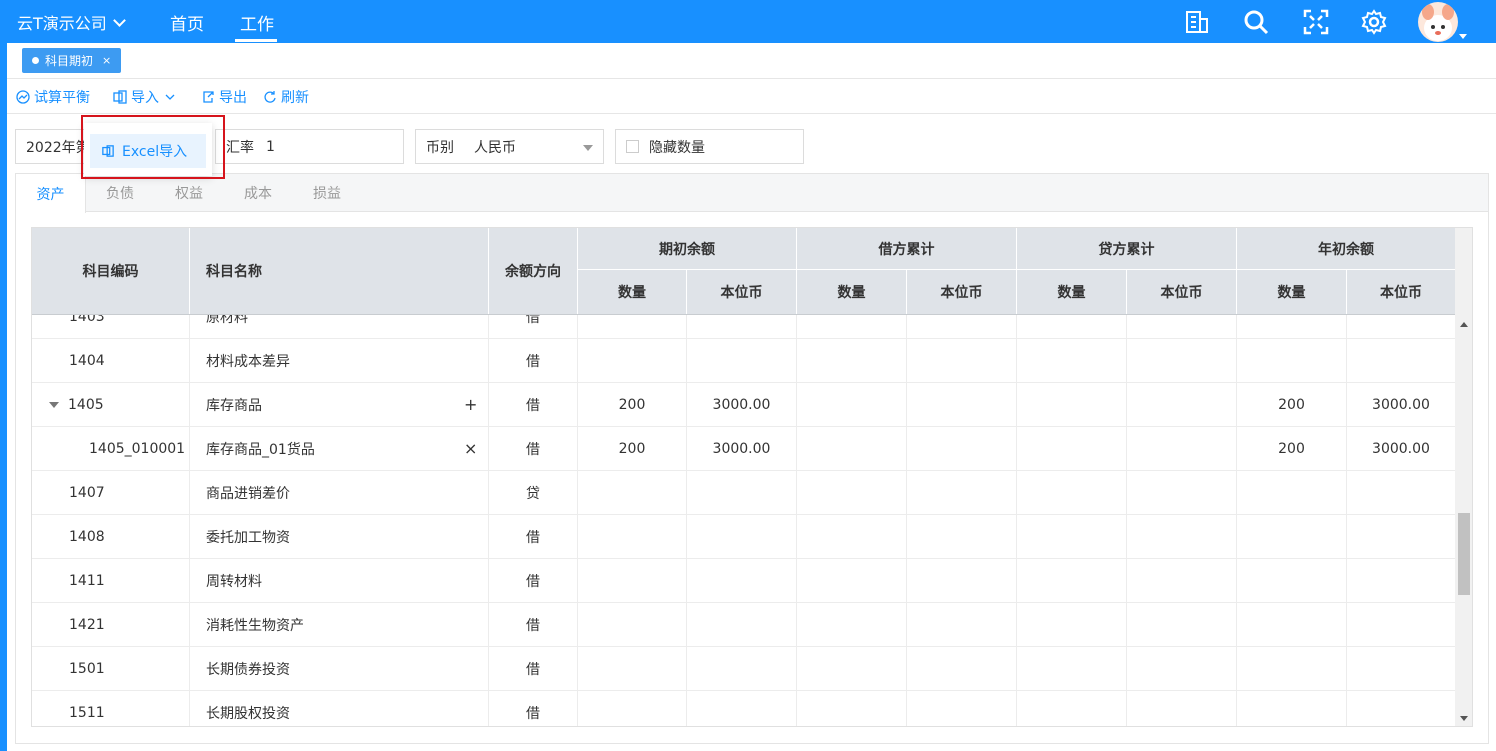 The image size is (1496, 751). I want to click on checkbox-box, so click(632, 146).